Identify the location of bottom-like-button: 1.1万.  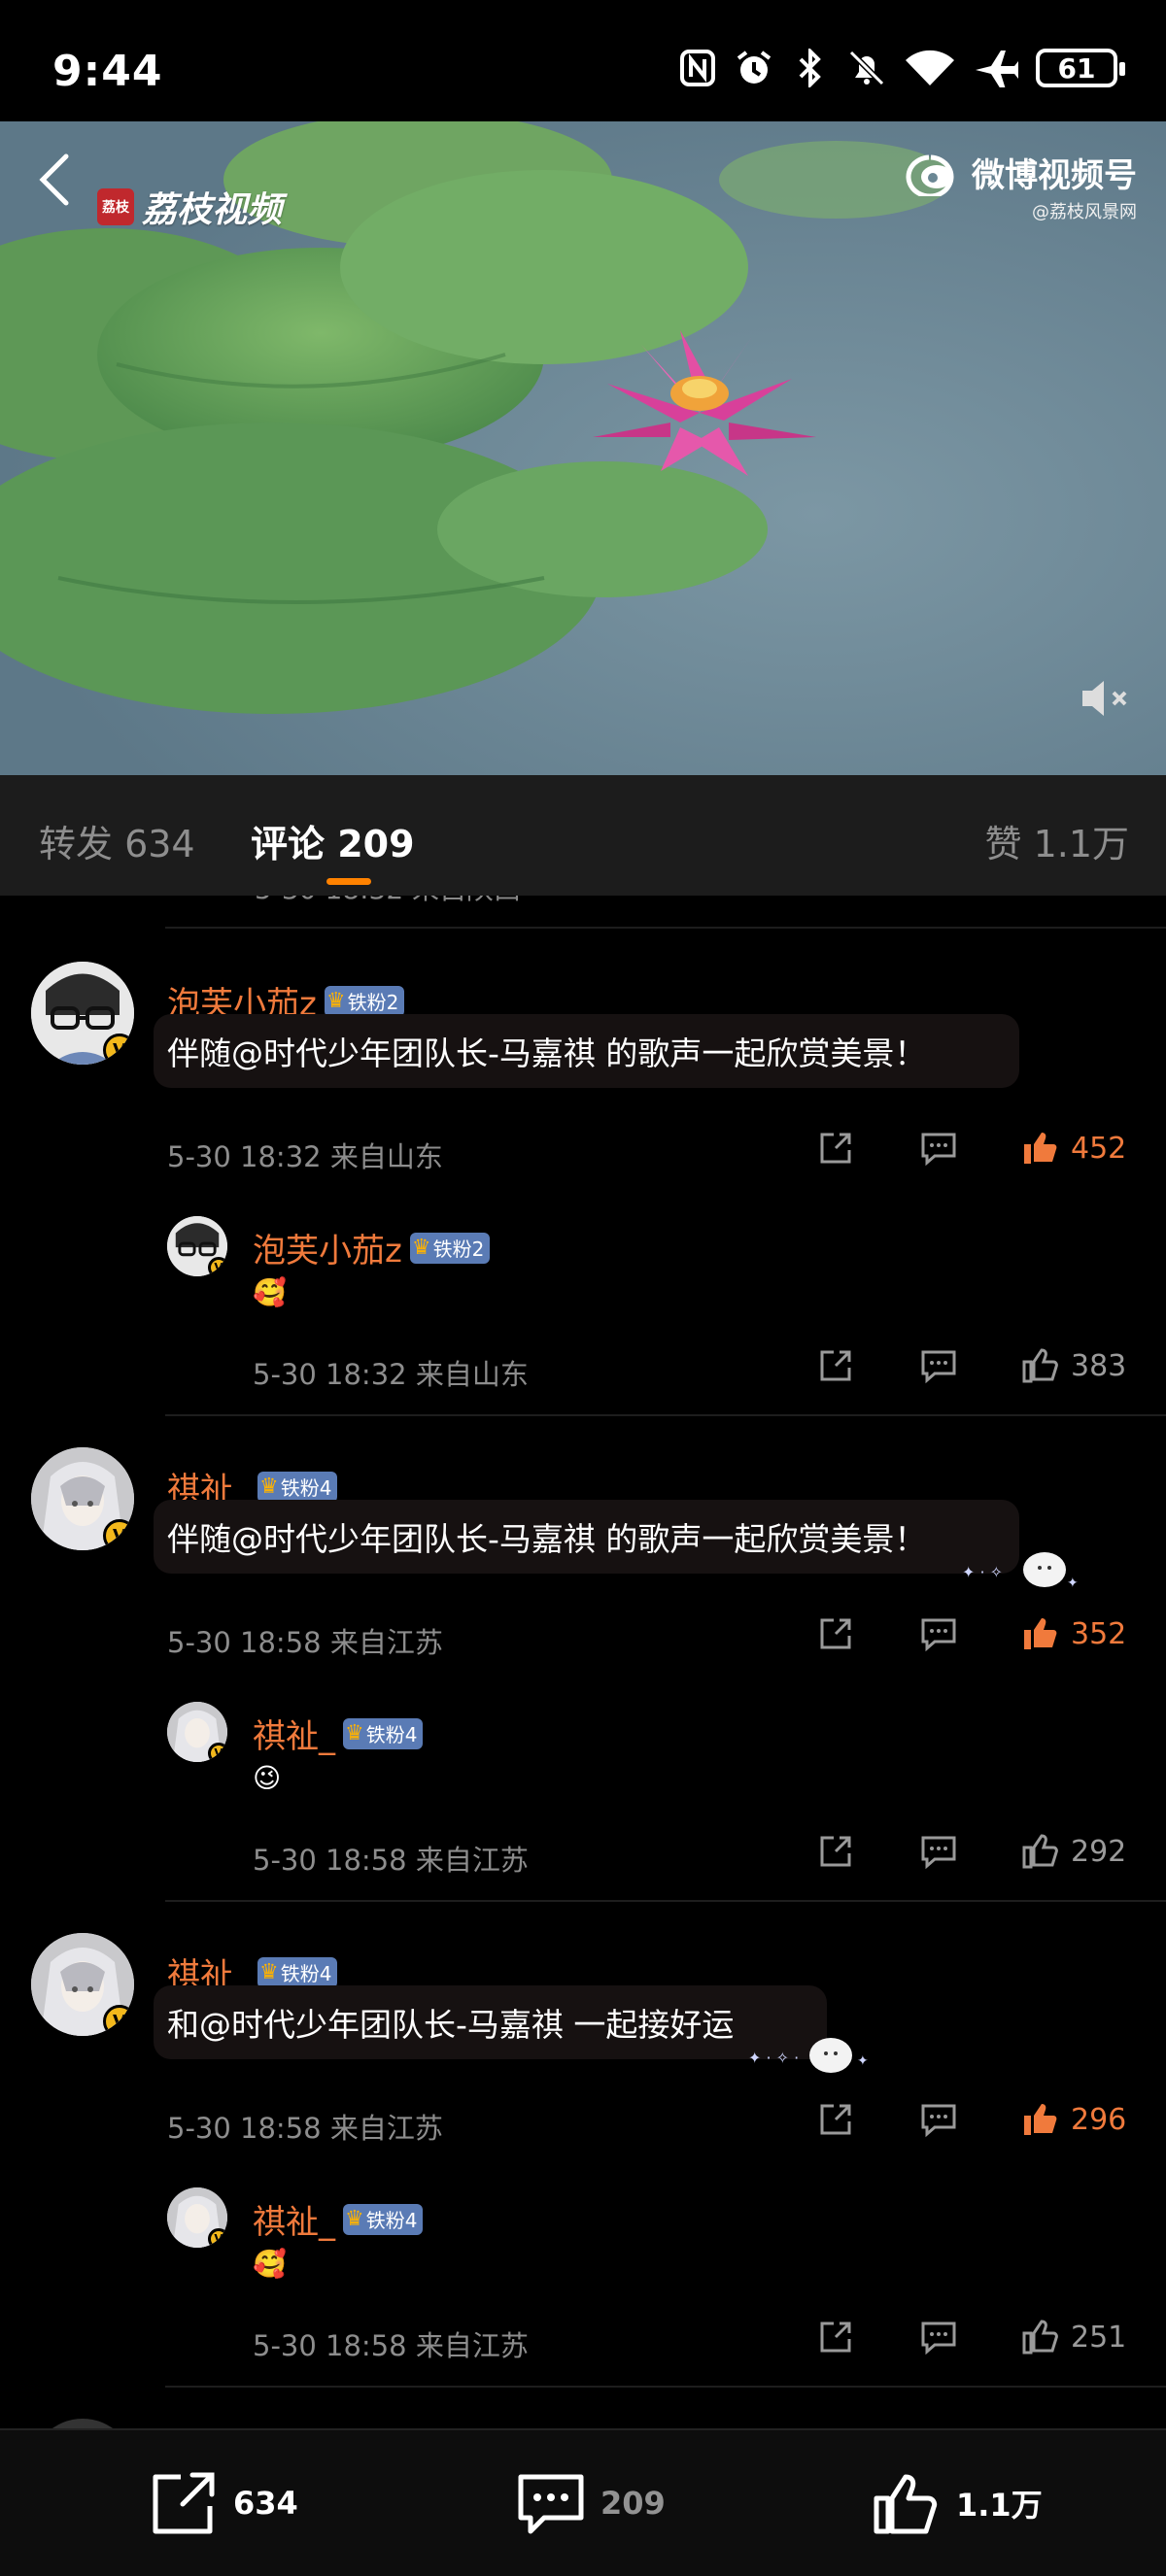
(957, 2503).